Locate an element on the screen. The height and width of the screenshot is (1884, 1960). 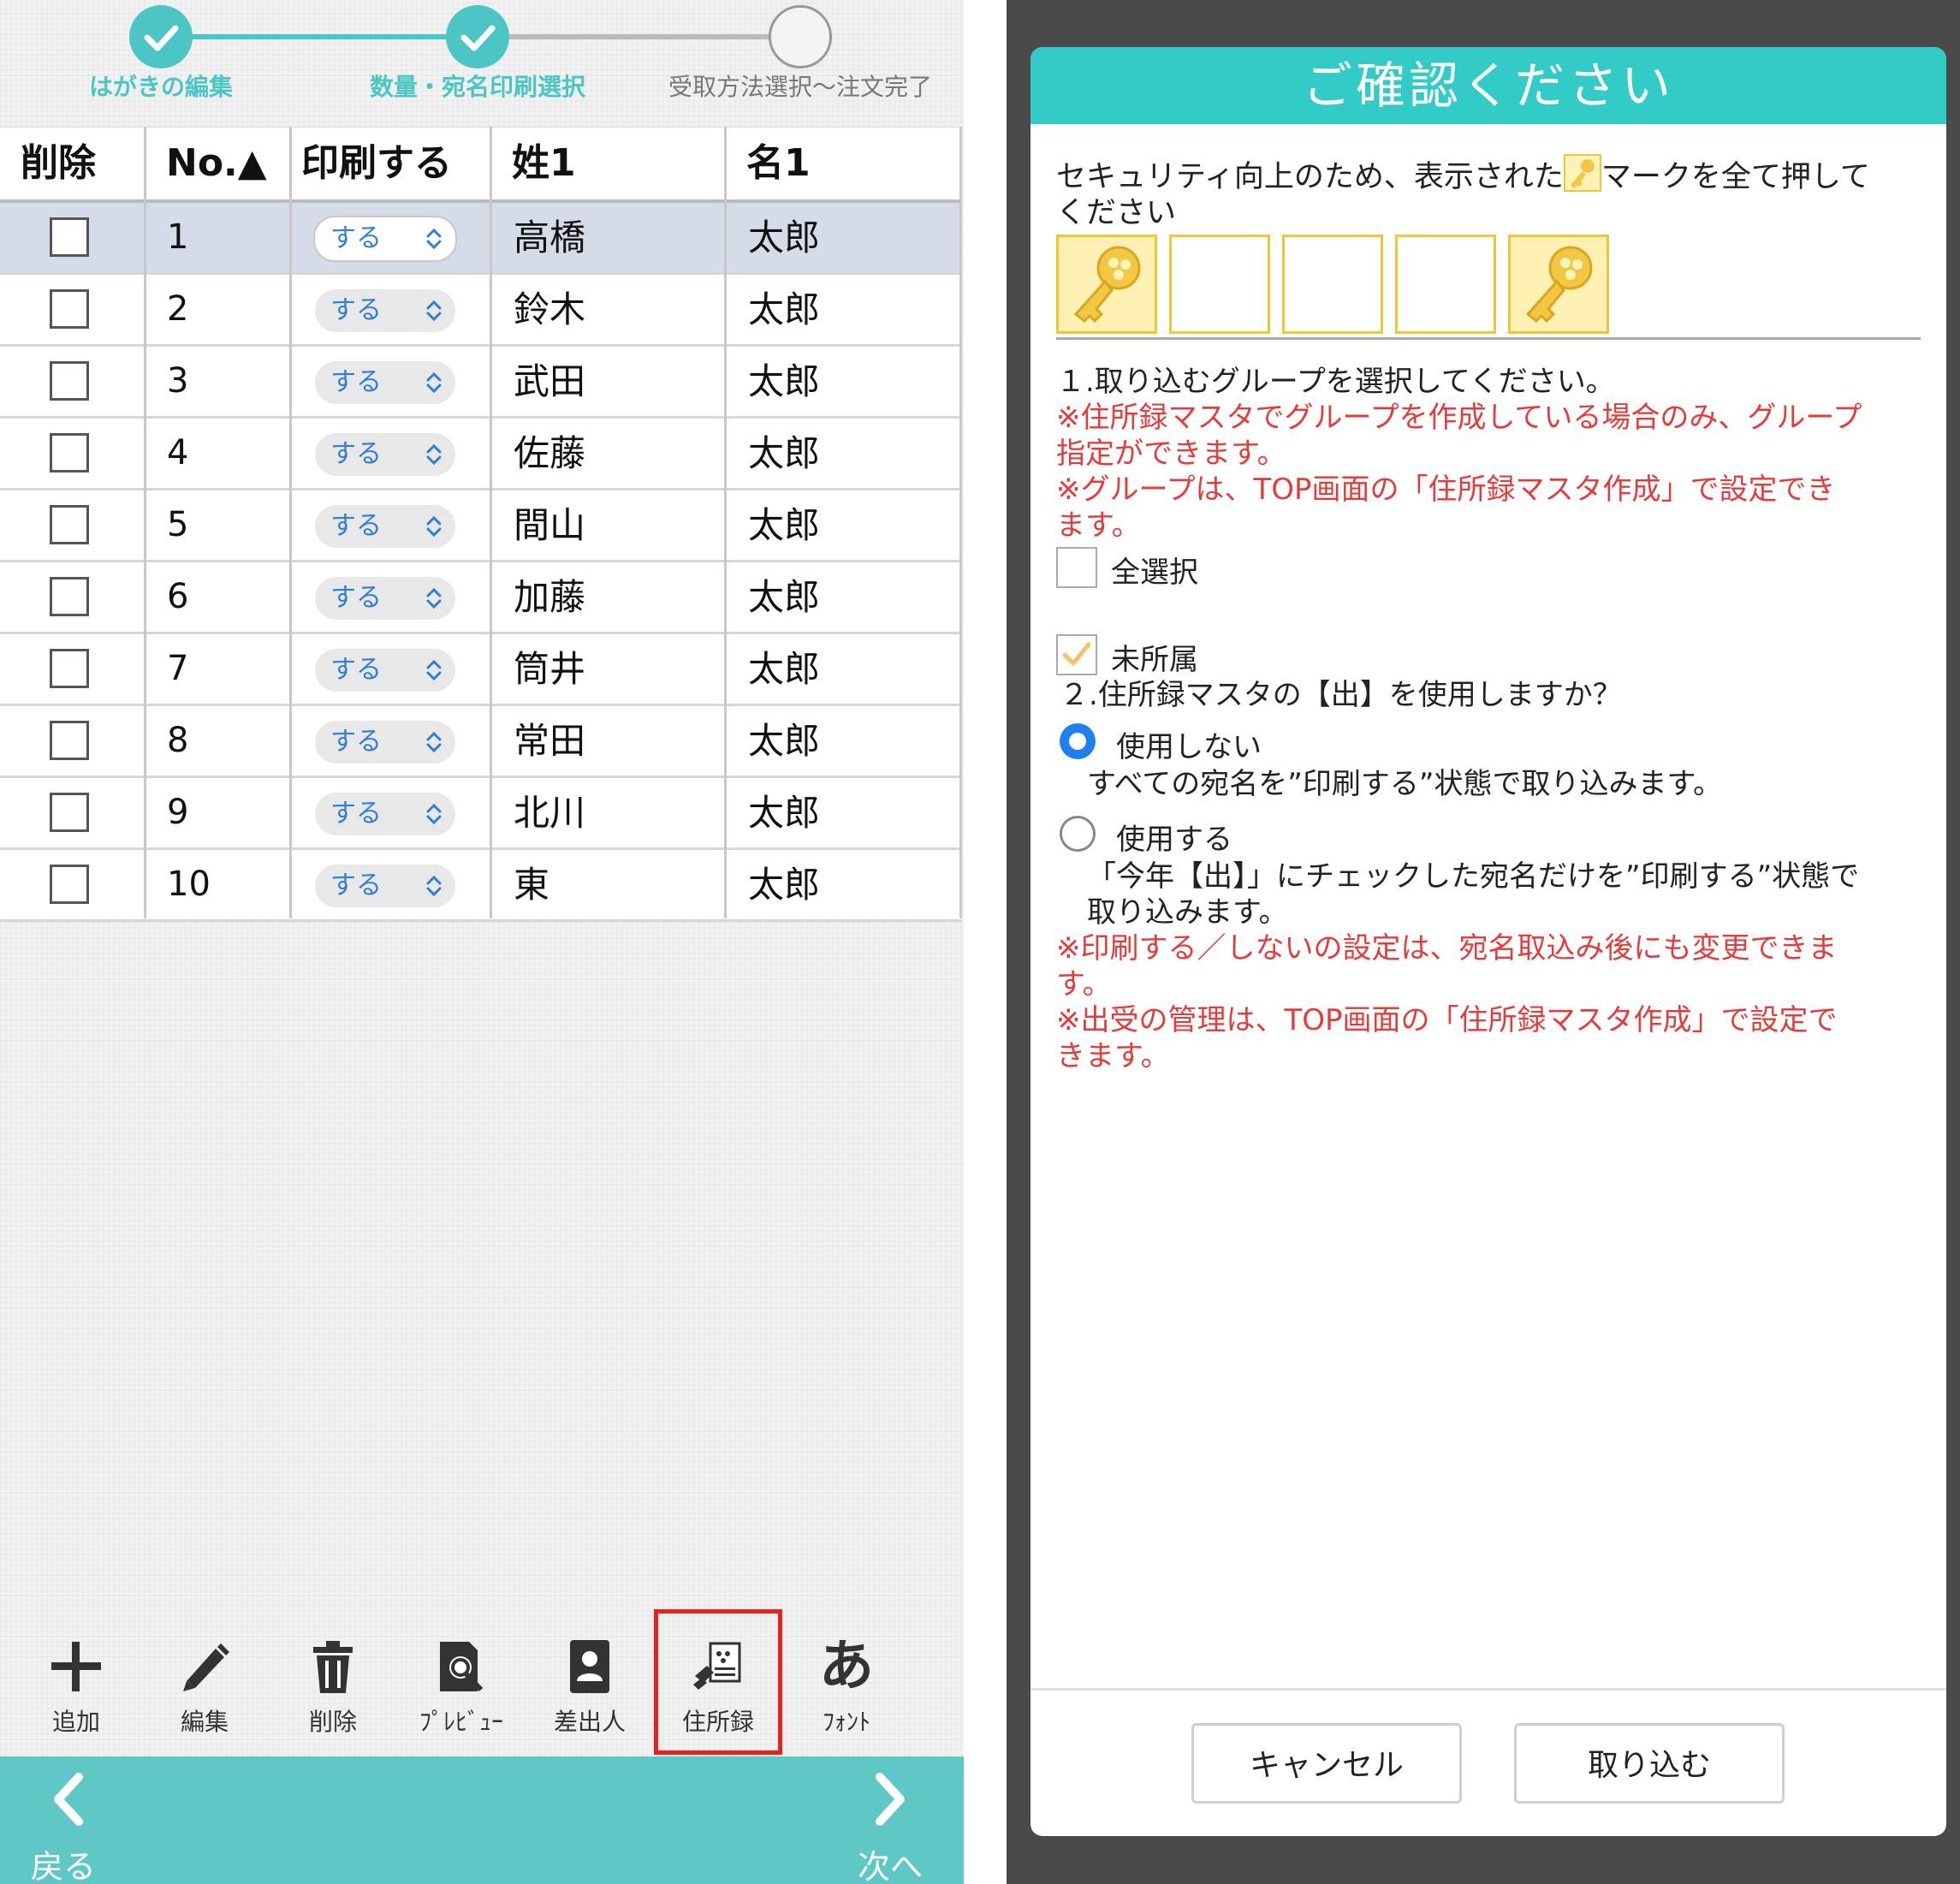
security-instruction: セキュリティ向上のため、表示された マークを全て押して is located at coordinates (1488, 174).